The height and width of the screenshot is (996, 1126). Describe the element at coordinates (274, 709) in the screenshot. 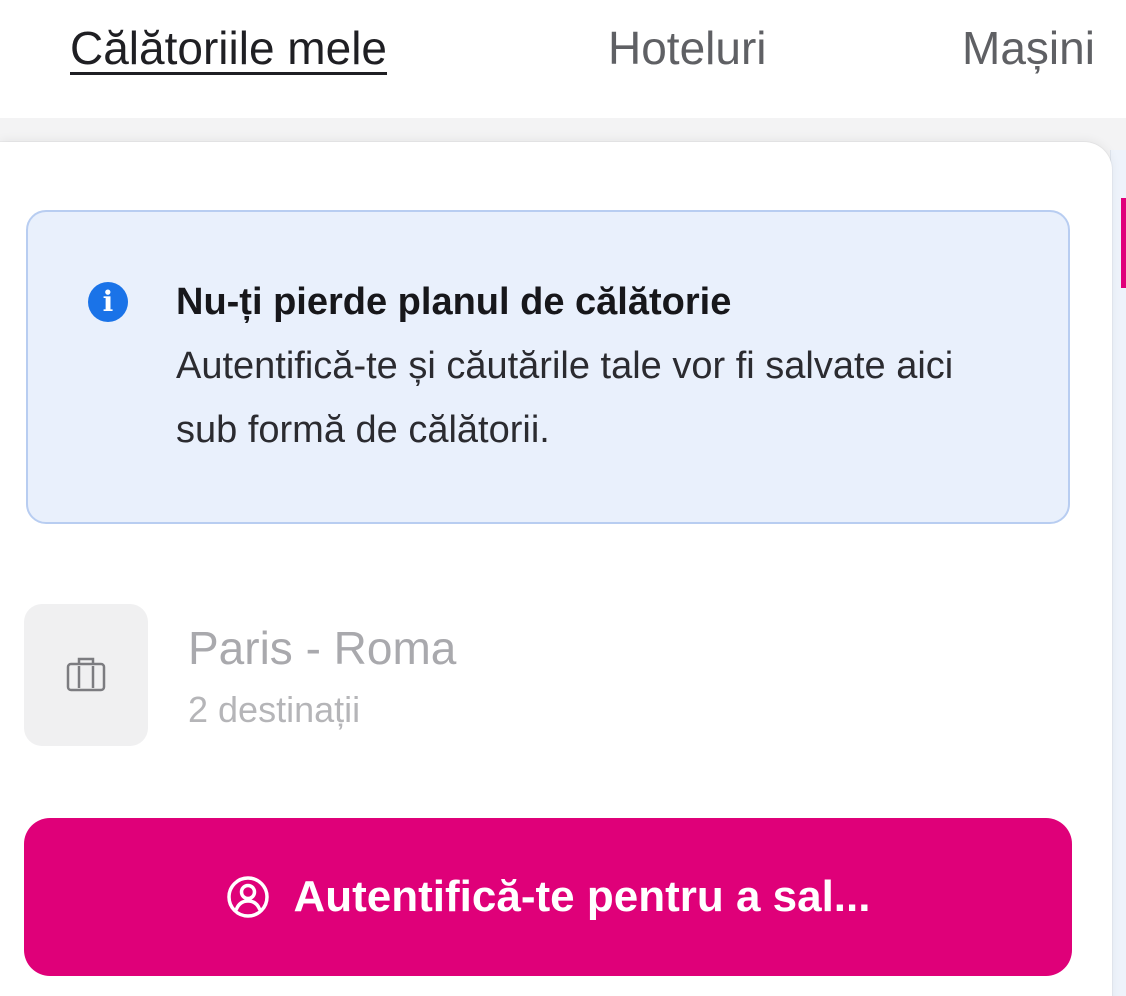

I see `trip-destination-count: 2 destinații` at that location.